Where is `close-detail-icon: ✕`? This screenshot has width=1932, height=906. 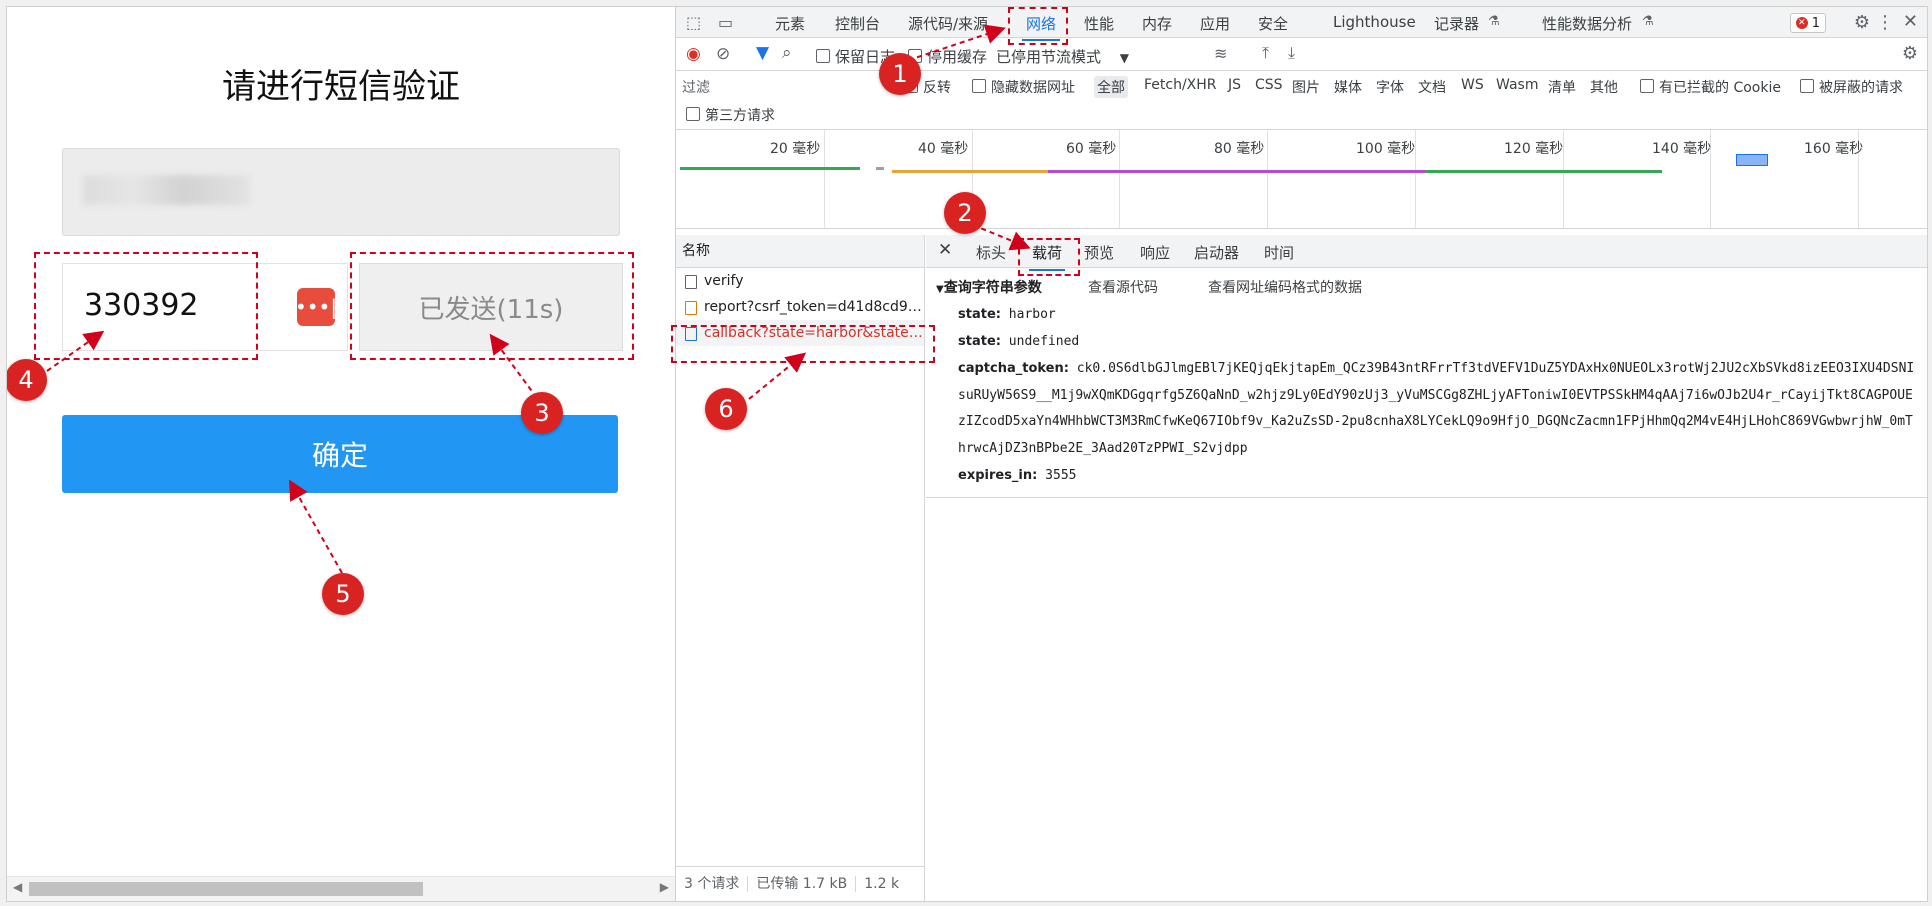 close-detail-icon: ✕ is located at coordinates (945, 250).